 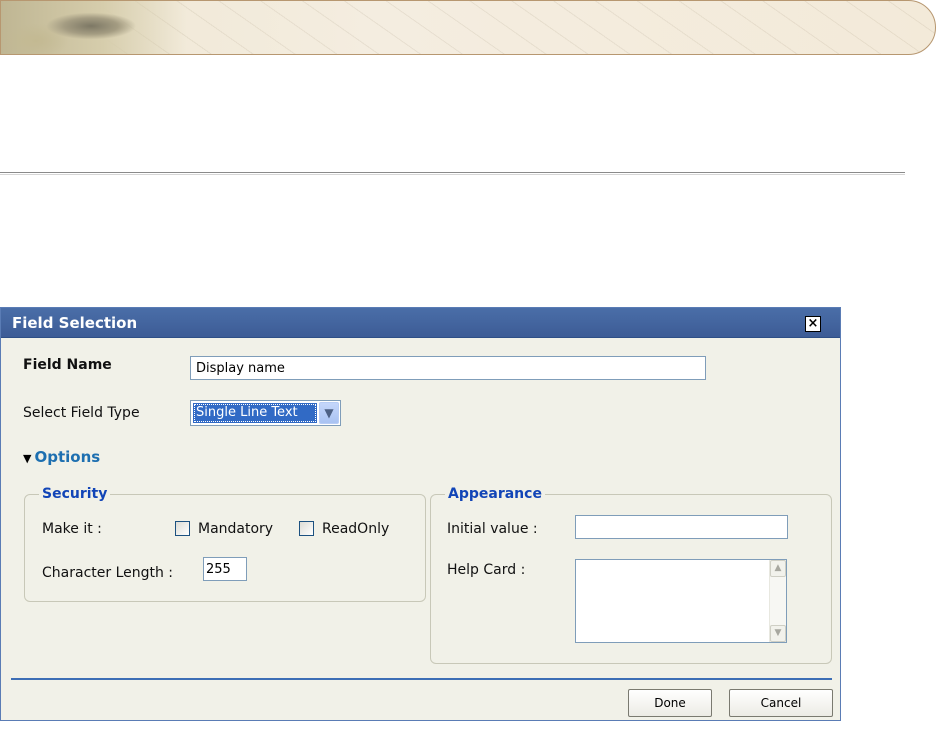 What do you see at coordinates (681, 601) in the screenshot?
I see `help-card-textarea: ▲ ▼` at bounding box center [681, 601].